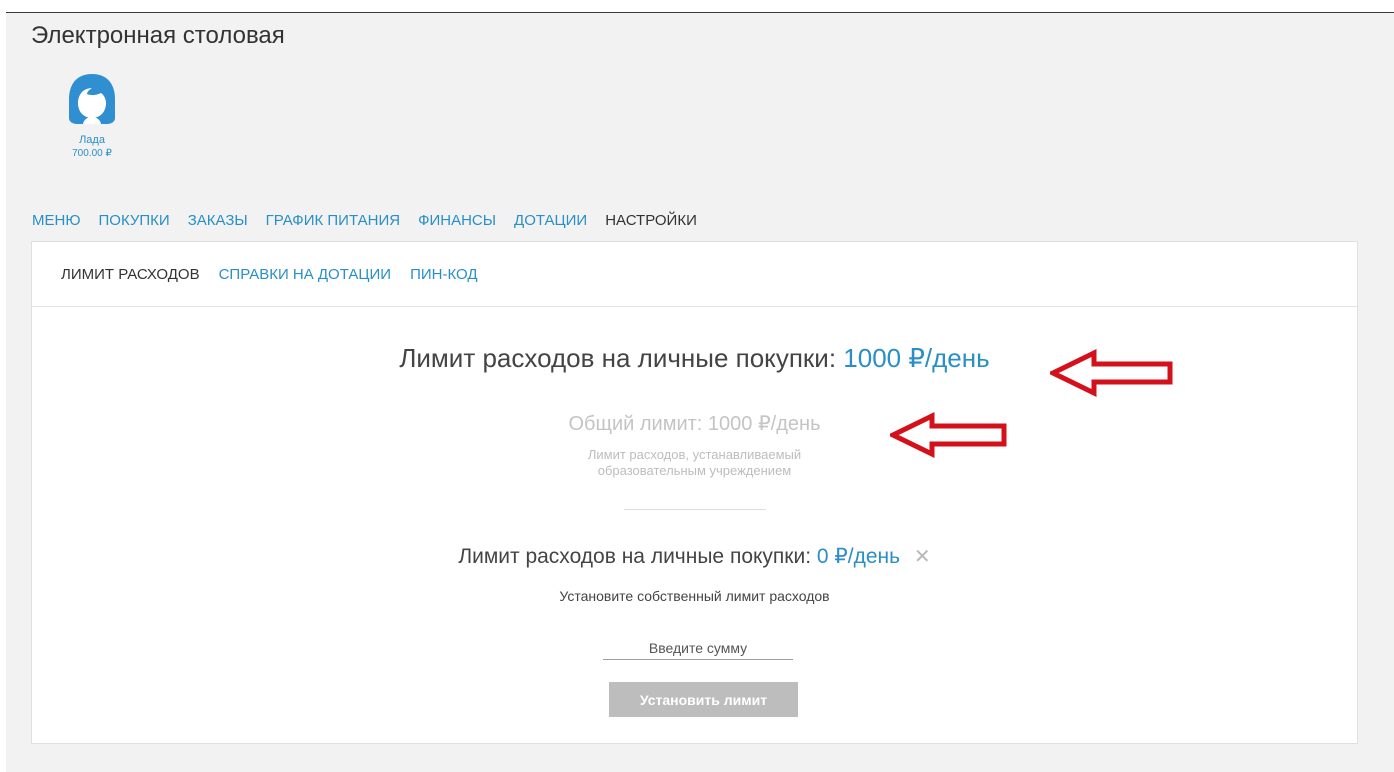  What do you see at coordinates (92, 153) in the screenshot?
I see `child-balance: 700.00 ₽` at bounding box center [92, 153].